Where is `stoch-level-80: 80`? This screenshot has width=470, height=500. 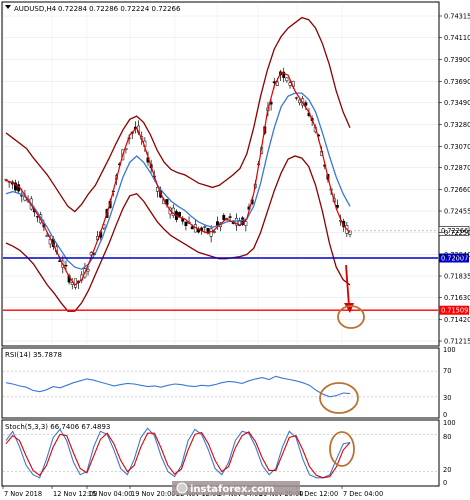
stoch-level-80: 80 is located at coordinates (447, 437).